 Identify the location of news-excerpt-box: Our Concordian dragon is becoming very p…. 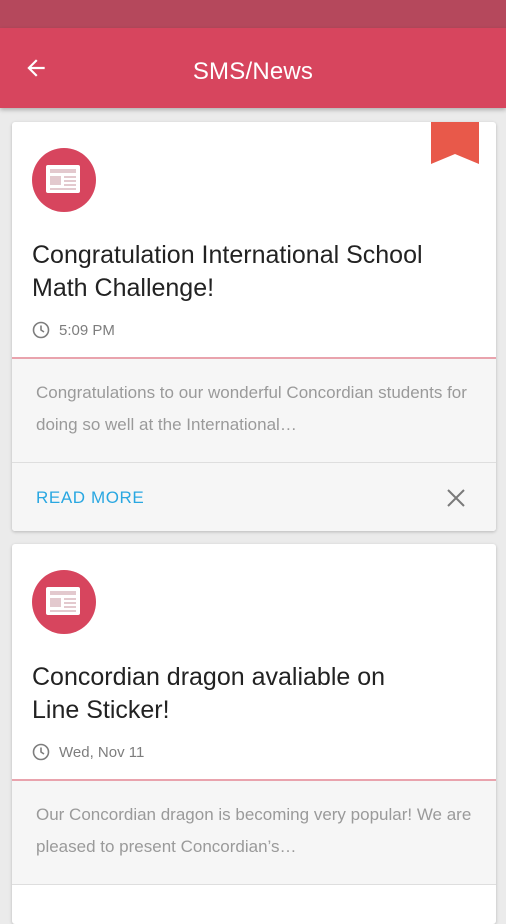
(254, 833).